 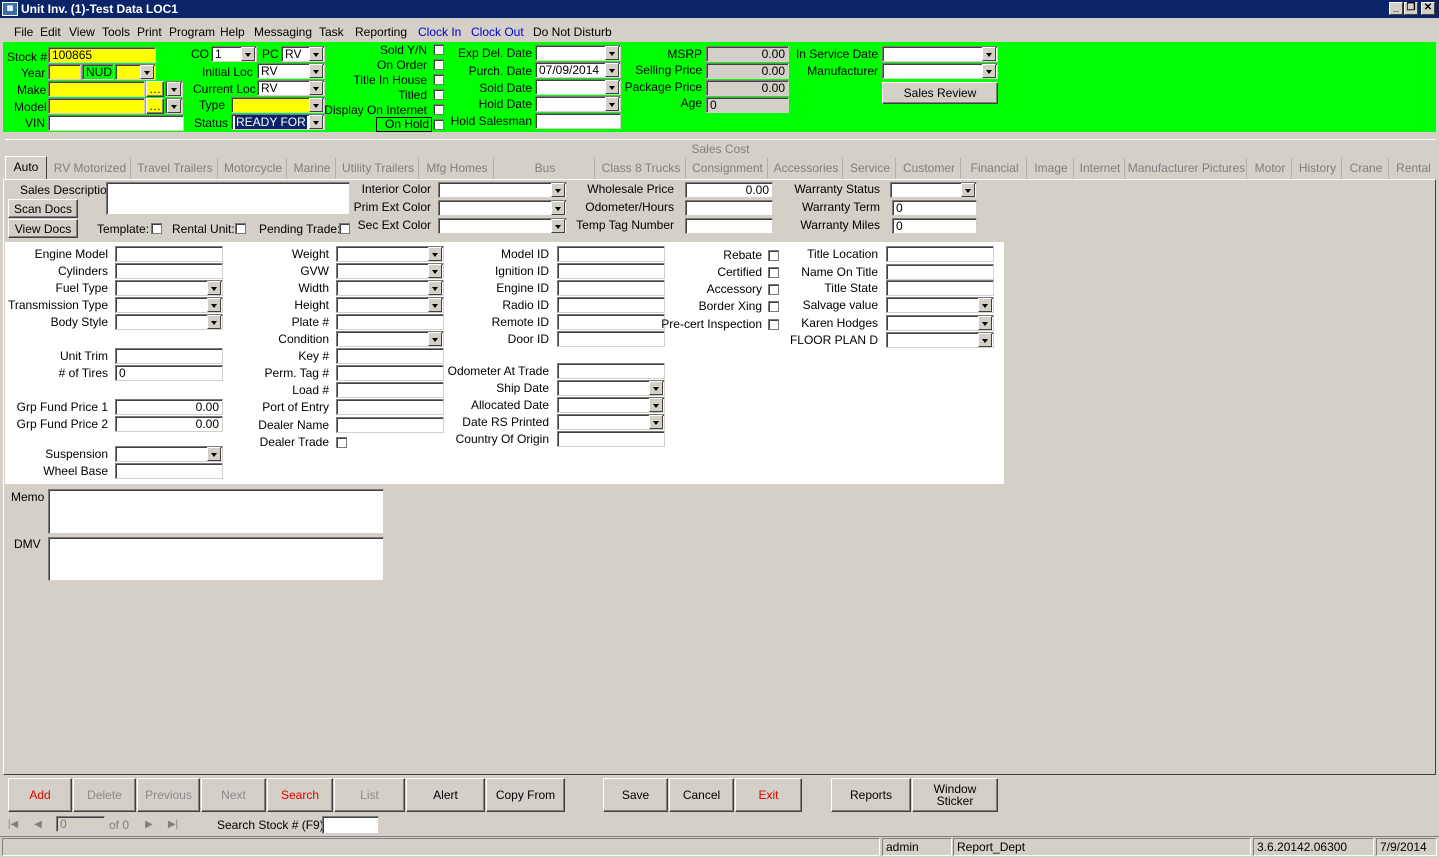 What do you see at coordinates (1411, 8) in the screenshot?
I see `restore-icon: ❐` at bounding box center [1411, 8].